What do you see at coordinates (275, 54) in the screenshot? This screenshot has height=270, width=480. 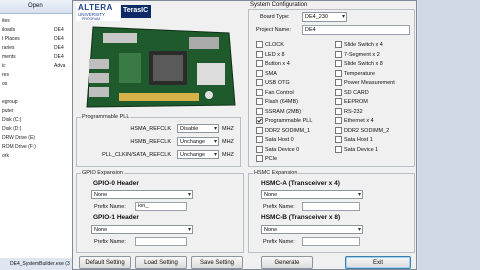 I see `checkbox-label: LED x 8` at bounding box center [275, 54].